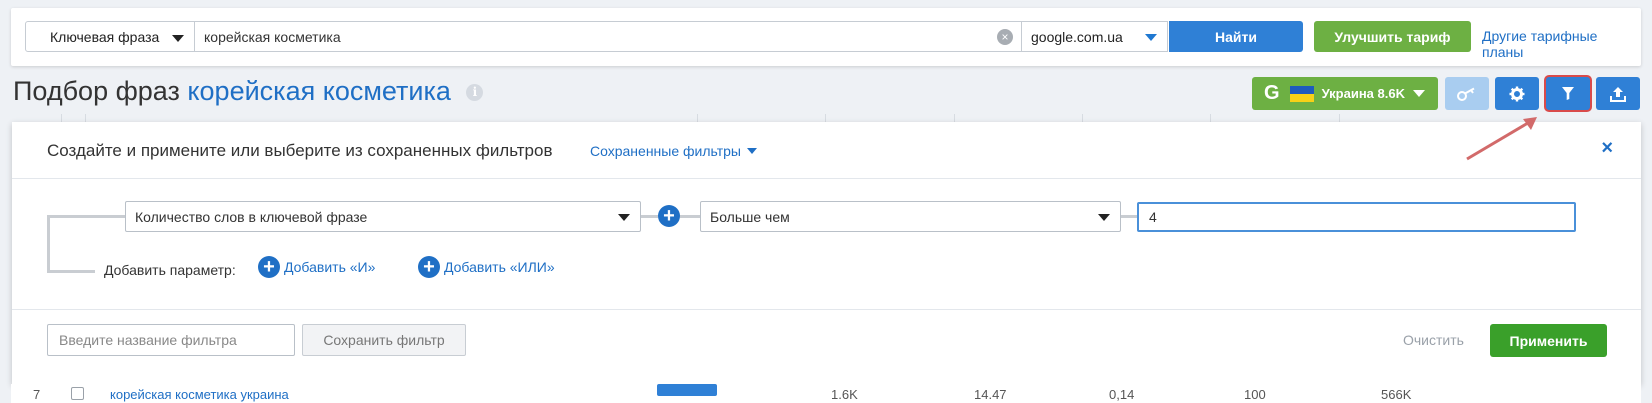 This screenshot has height=403, width=1652. What do you see at coordinates (1005, 37) in the screenshot?
I see `clear-icon: ×` at bounding box center [1005, 37].